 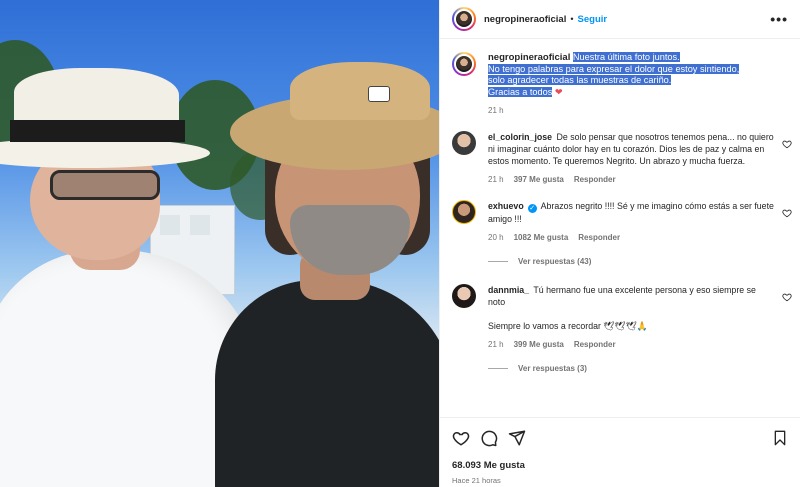 I want to click on follow-button: Seguir, so click(x=593, y=19).